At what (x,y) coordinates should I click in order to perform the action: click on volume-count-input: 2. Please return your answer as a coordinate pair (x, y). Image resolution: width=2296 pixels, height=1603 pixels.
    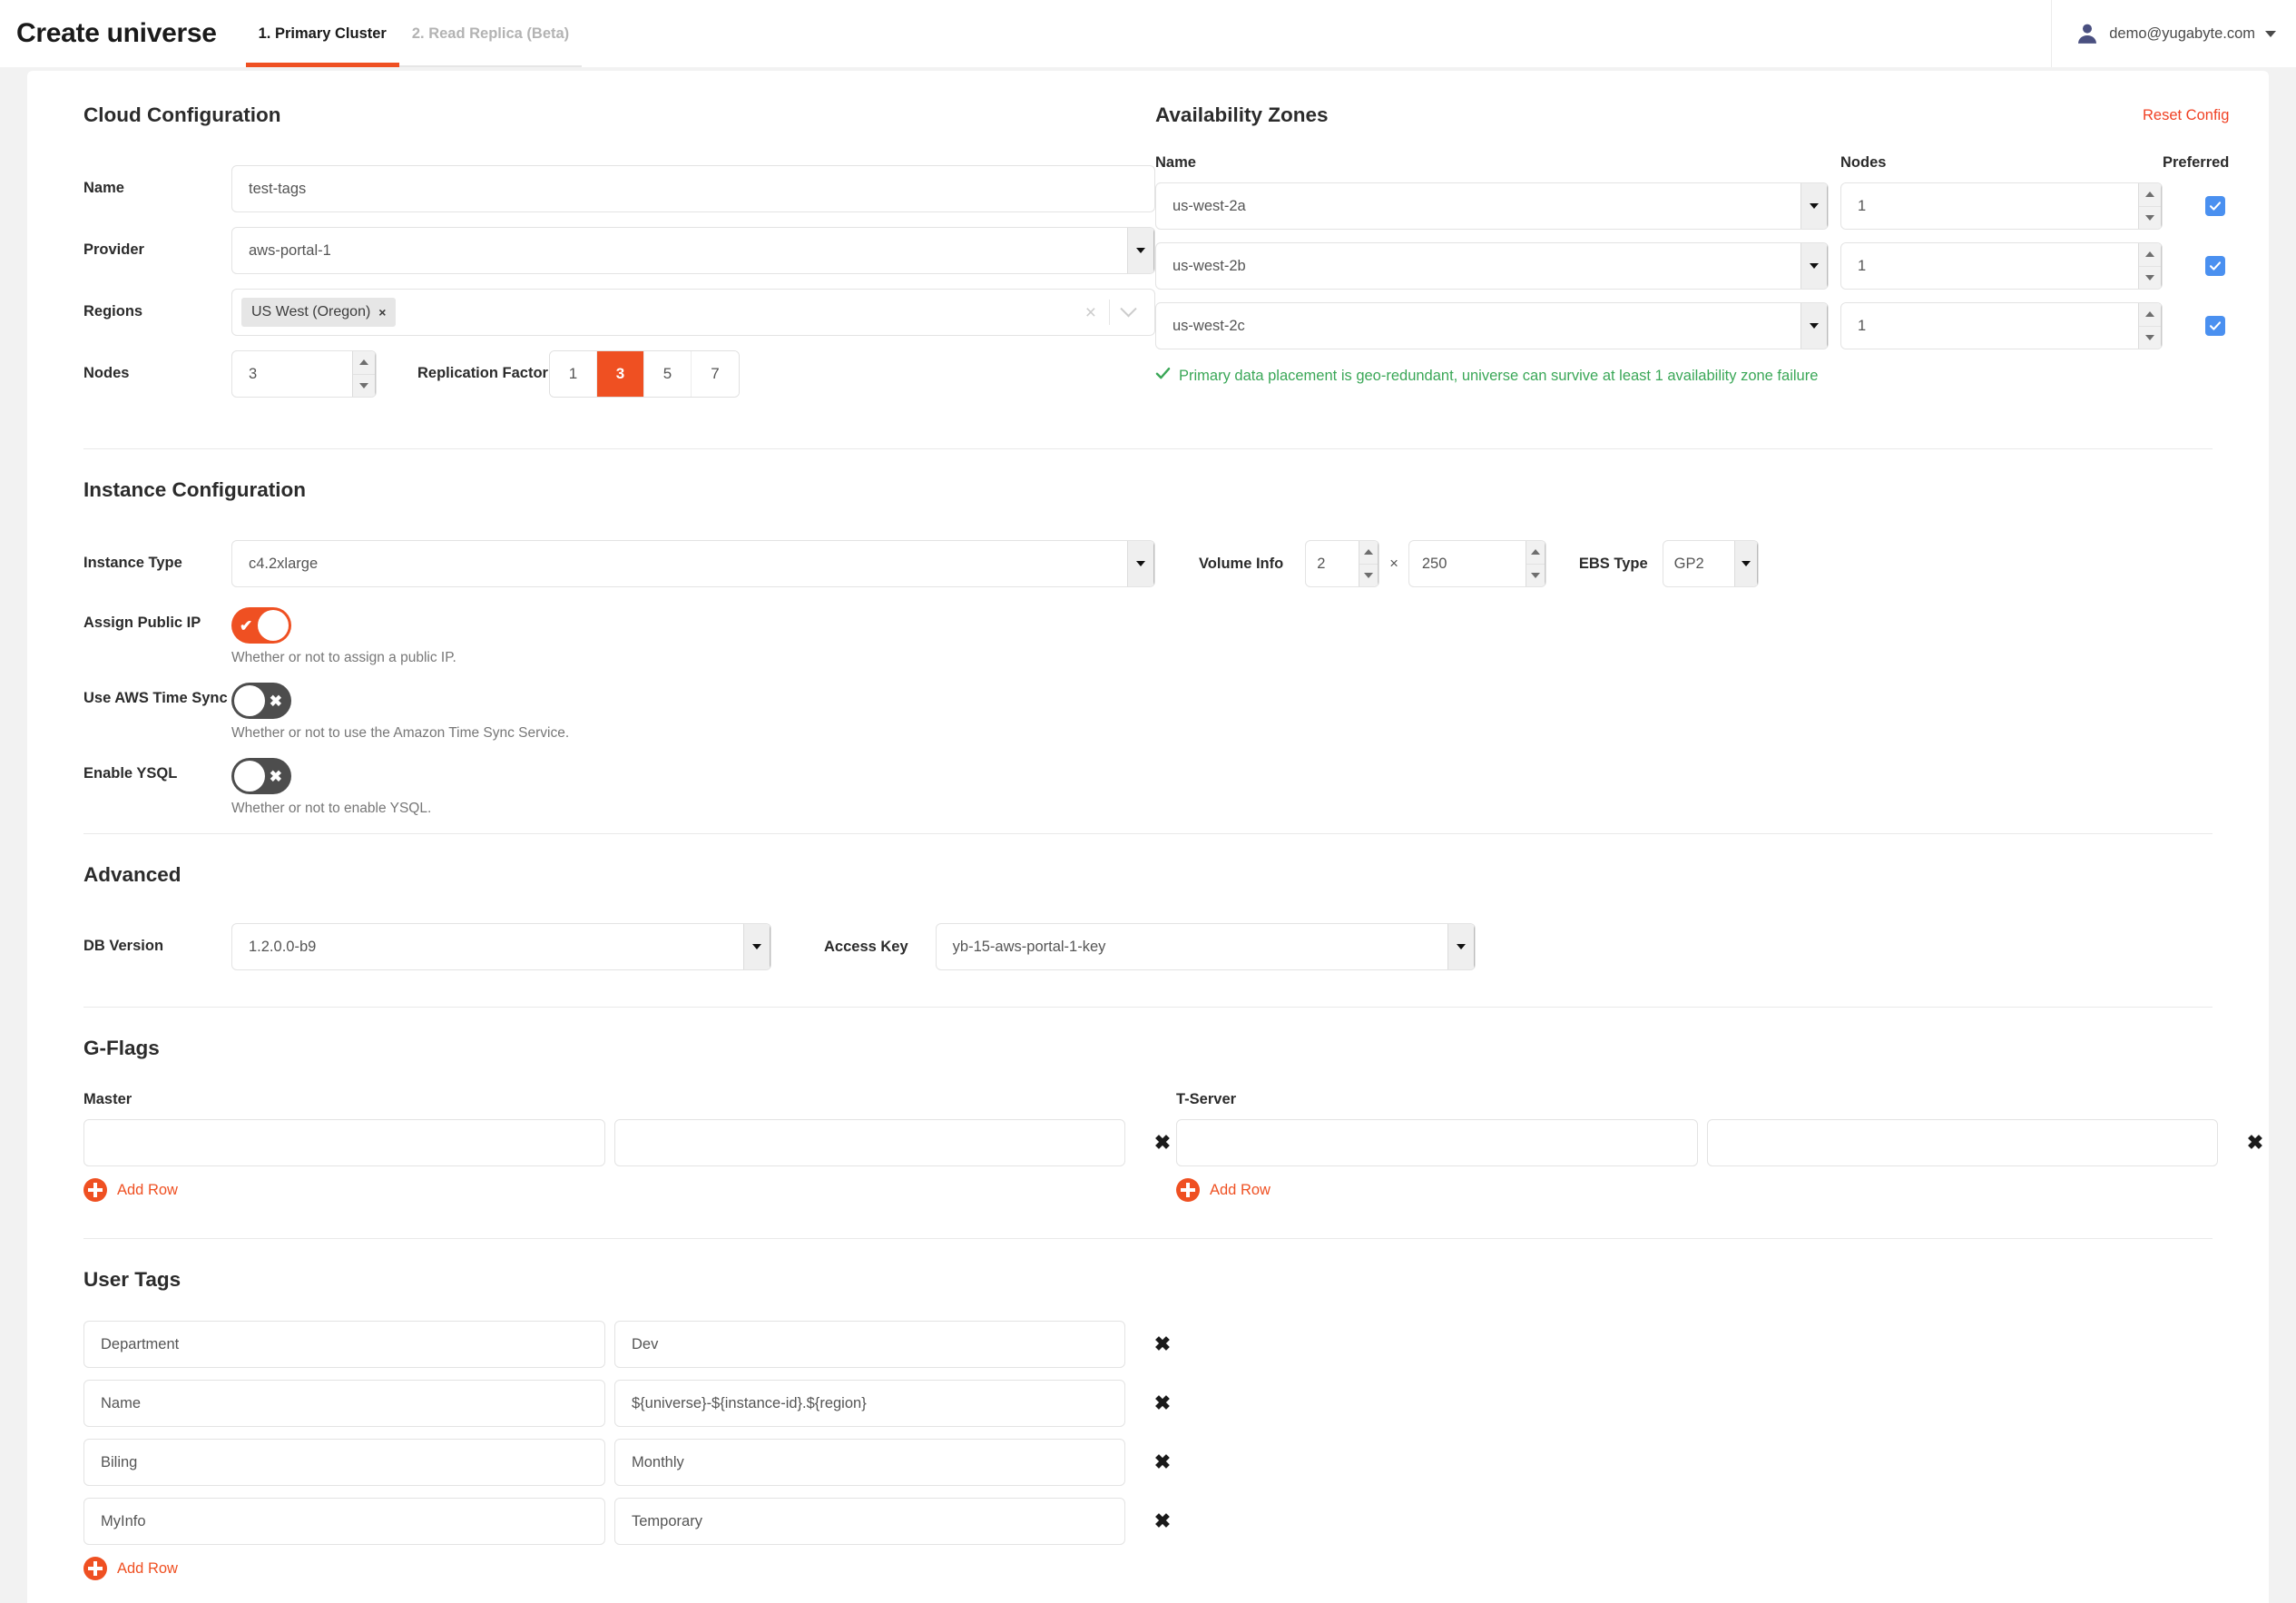
    Looking at the image, I should click on (1332, 563).